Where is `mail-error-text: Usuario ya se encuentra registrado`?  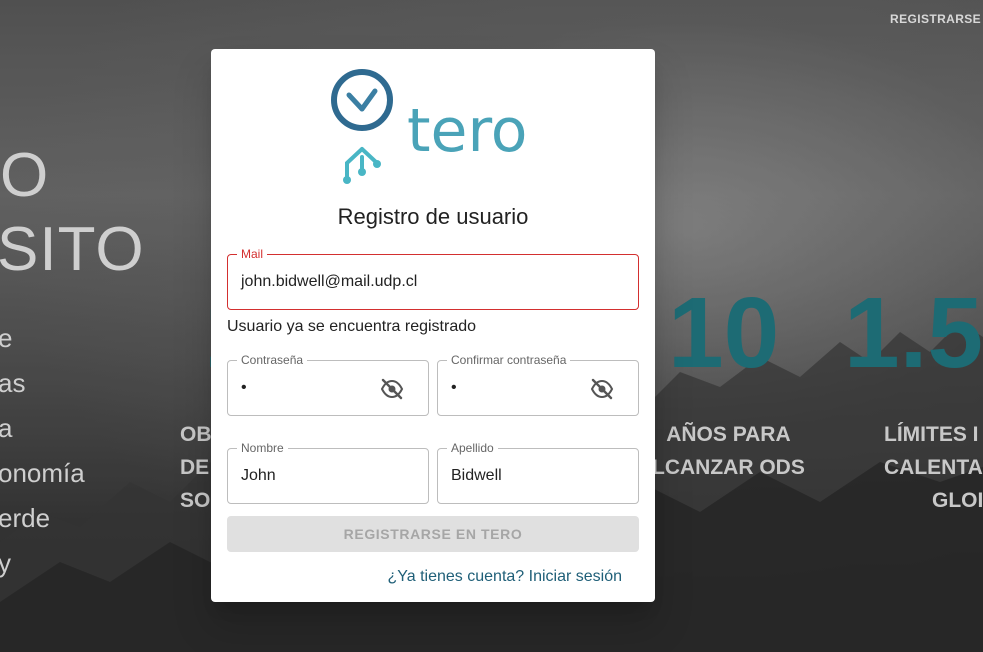
mail-error-text: Usuario ya se encuentra registrado is located at coordinates (352, 326).